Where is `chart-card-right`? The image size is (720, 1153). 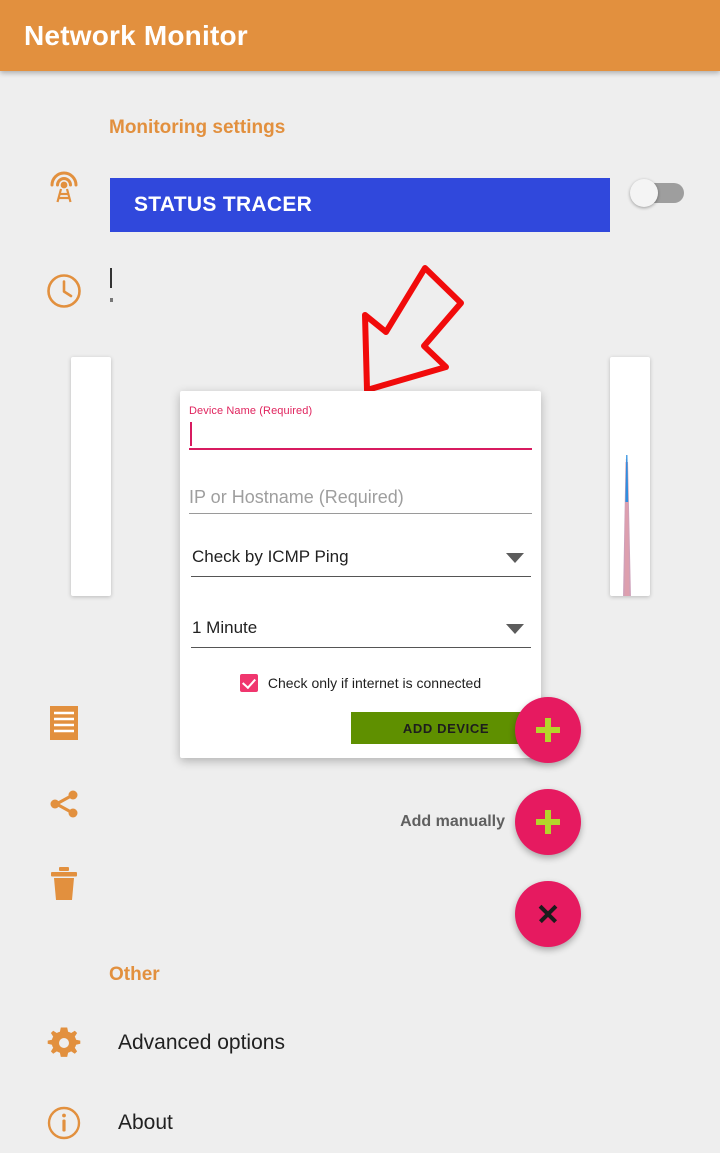
chart-card-right is located at coordinates (630, 476).